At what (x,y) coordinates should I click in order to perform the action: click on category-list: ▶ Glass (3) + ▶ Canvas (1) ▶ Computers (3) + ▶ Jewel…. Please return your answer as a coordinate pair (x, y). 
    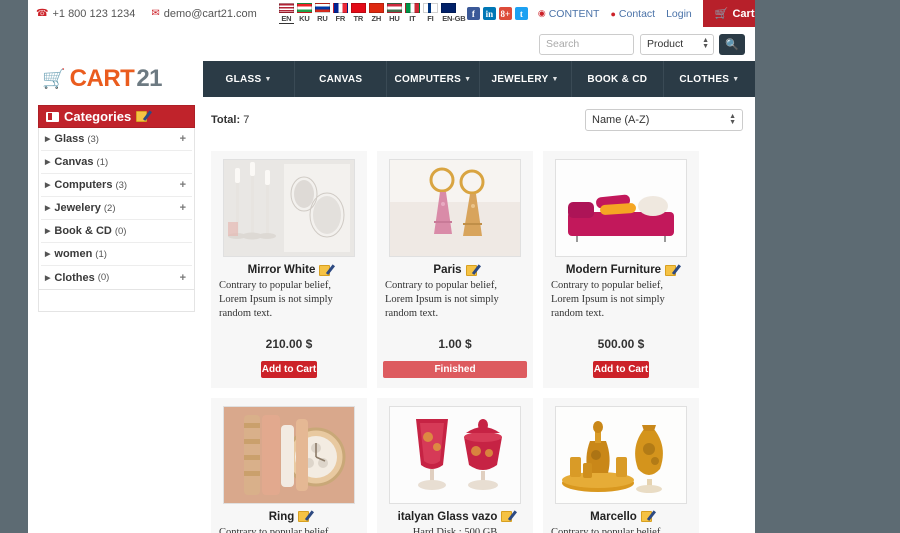
    Looking at the image, I should click on (116, 209).